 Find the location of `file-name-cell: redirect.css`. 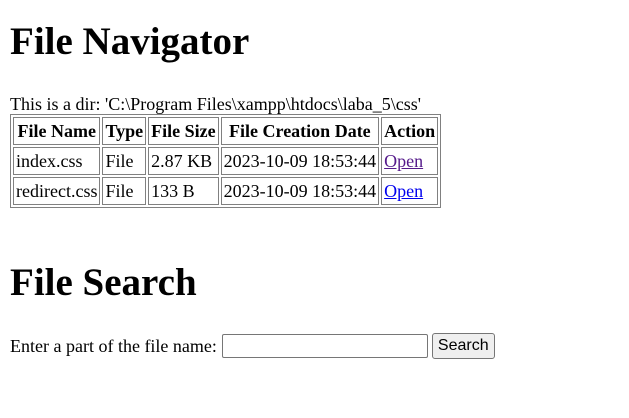

file-name-cell: redirect.css is located at coordinates (57, 191).